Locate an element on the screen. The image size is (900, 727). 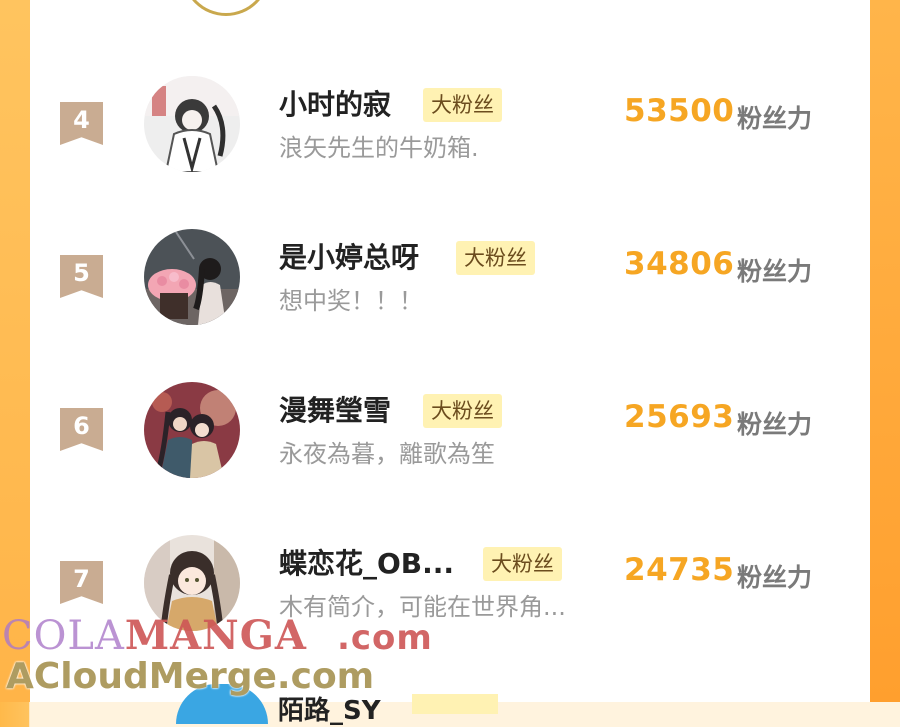
rank-badge: 6 is located at coordinates (81, 429).